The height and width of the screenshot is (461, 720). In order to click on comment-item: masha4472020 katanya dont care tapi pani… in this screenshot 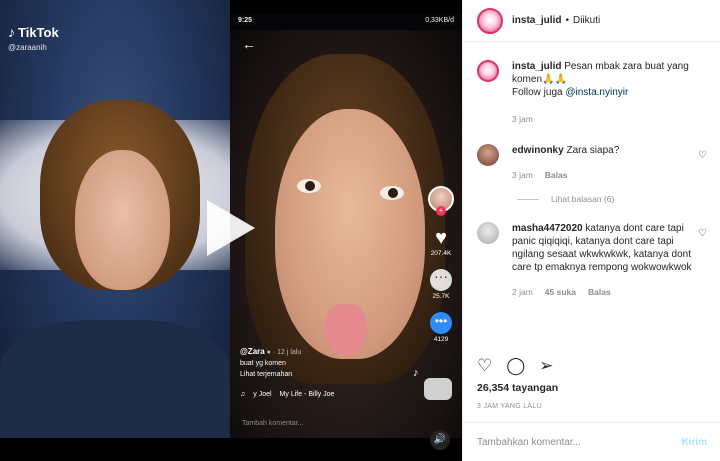, I will do `click(591, 260)`.